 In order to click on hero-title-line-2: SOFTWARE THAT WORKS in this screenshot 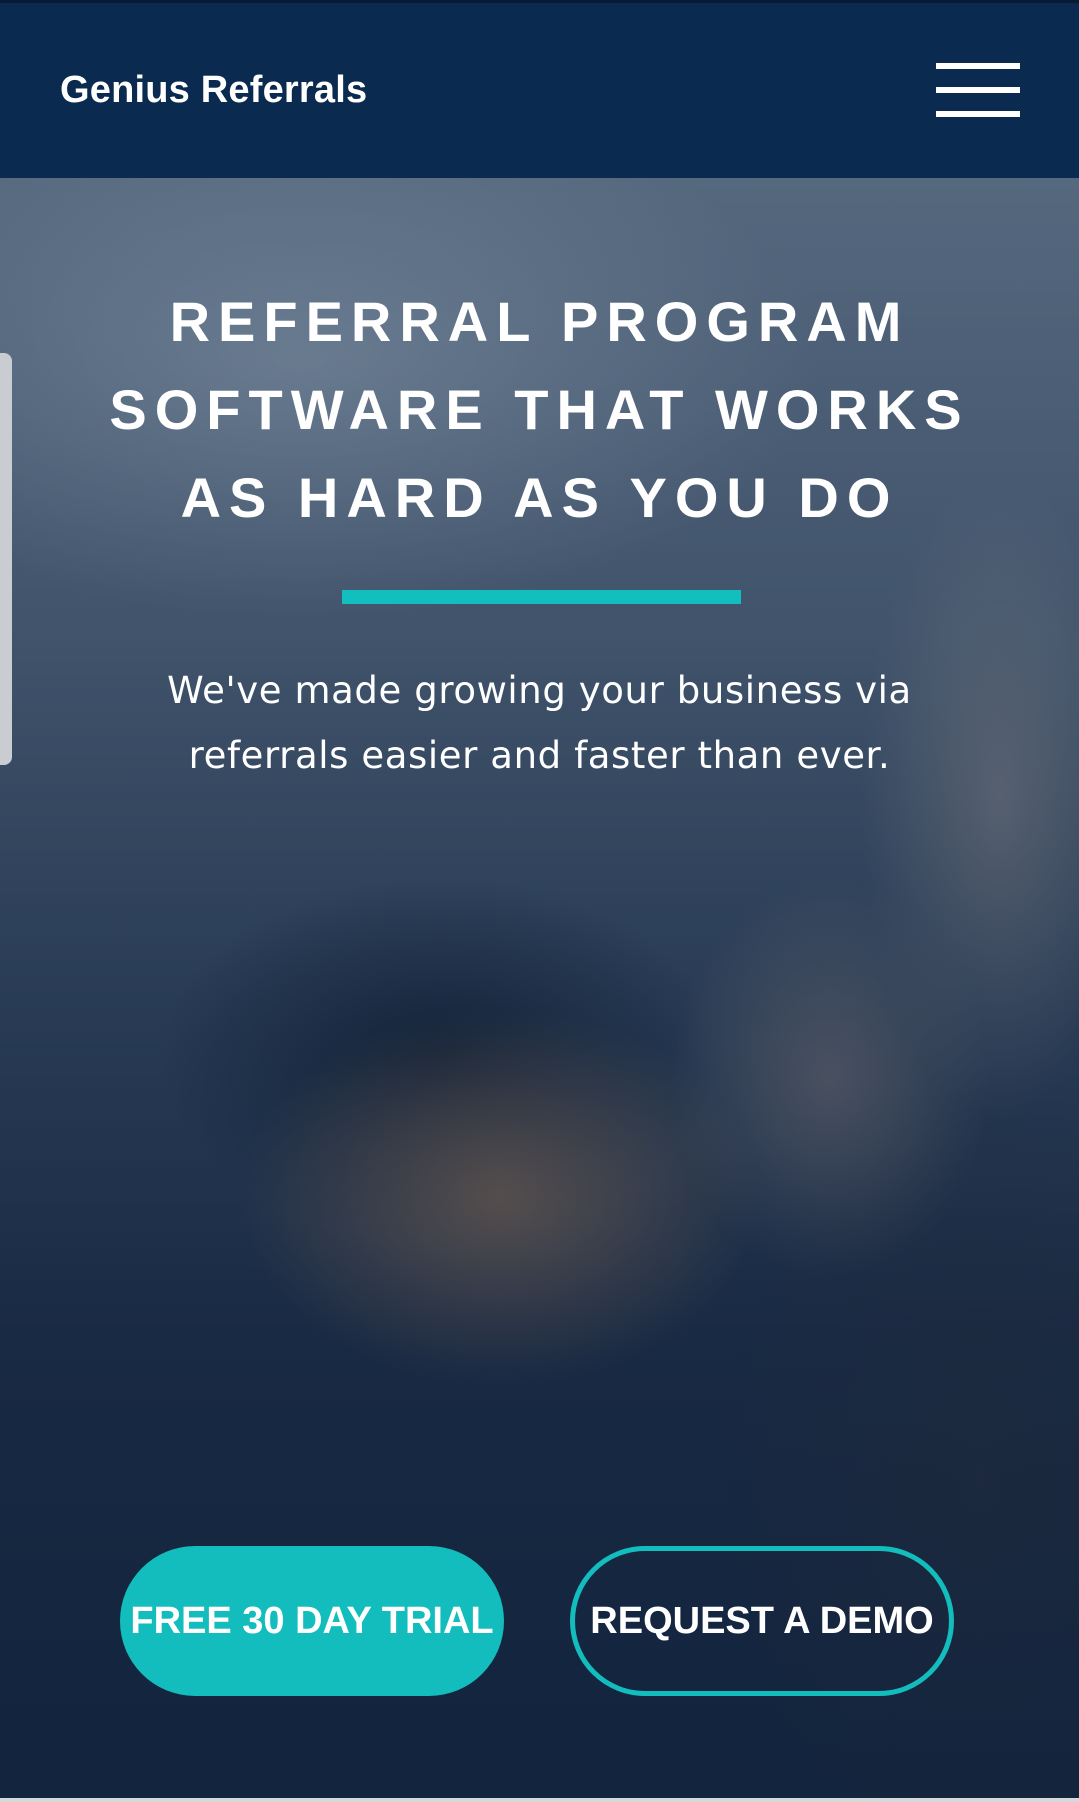, I will do `click(539, 409)`.